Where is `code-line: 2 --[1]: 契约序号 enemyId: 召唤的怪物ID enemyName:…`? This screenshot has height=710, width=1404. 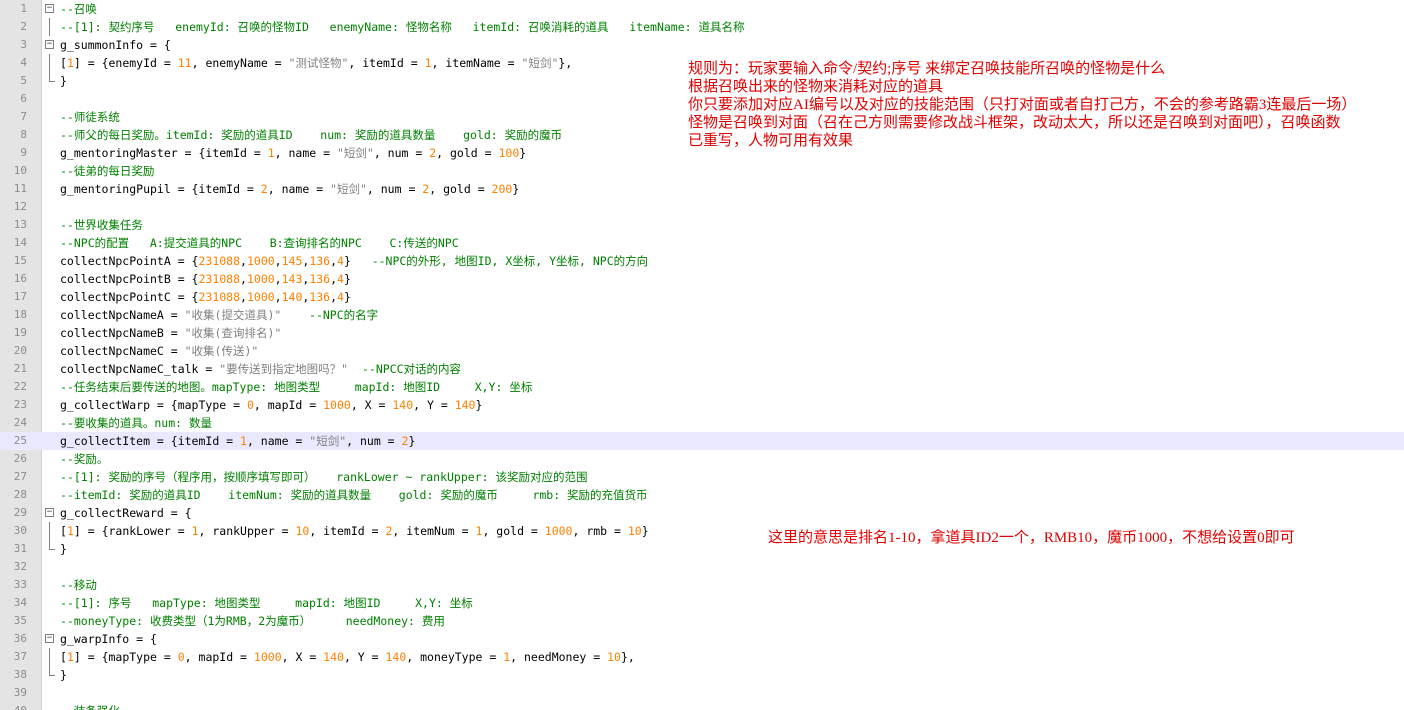 code-line: 2 --[1]: 契约序号 enemyId: 召唤的怪物ID enemyName:… is located at coordinates (702, 27).